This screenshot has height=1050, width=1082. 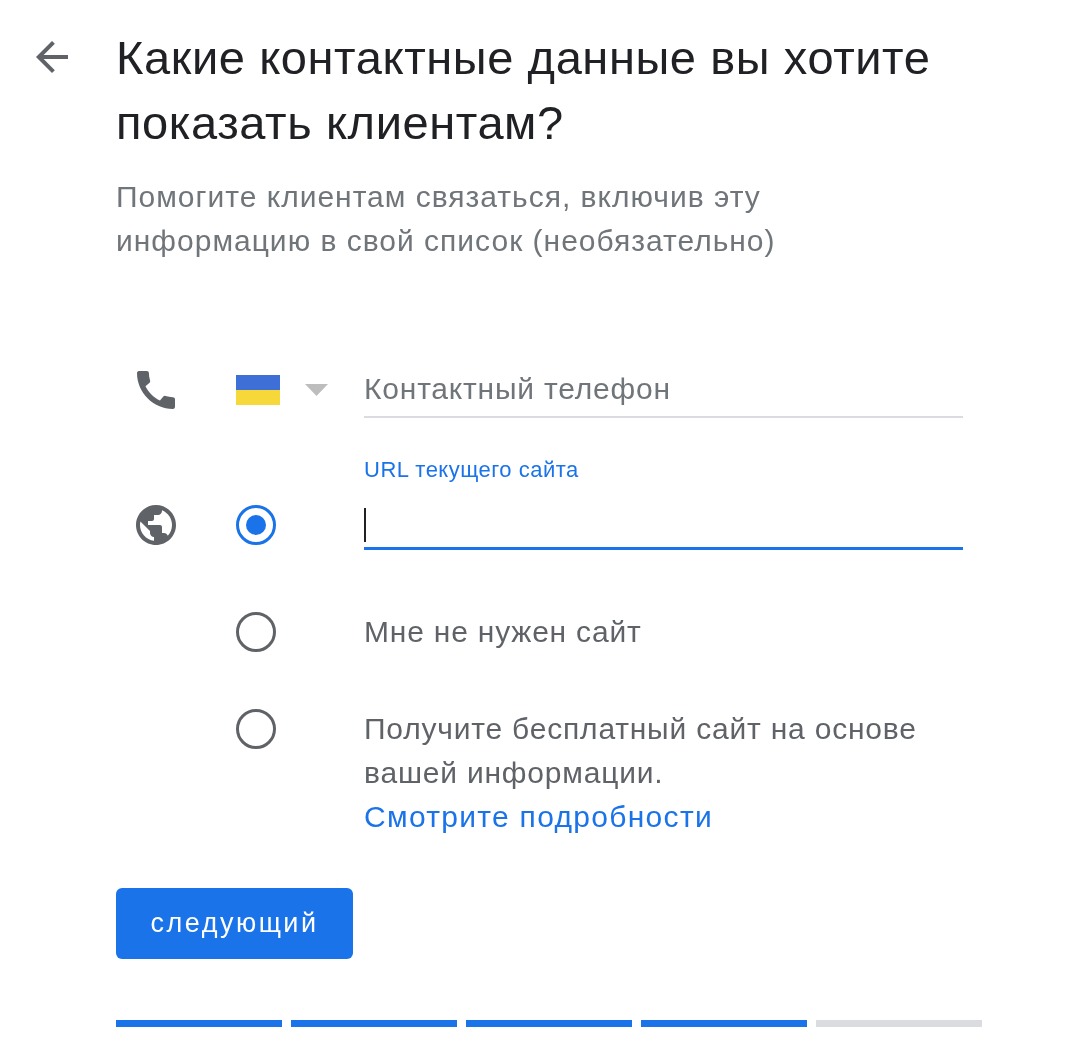 What do you see at coordinates (663, 390) in the screenshot?
I see `phone-field: Контактный телефон` at bounding box center [663, 390].